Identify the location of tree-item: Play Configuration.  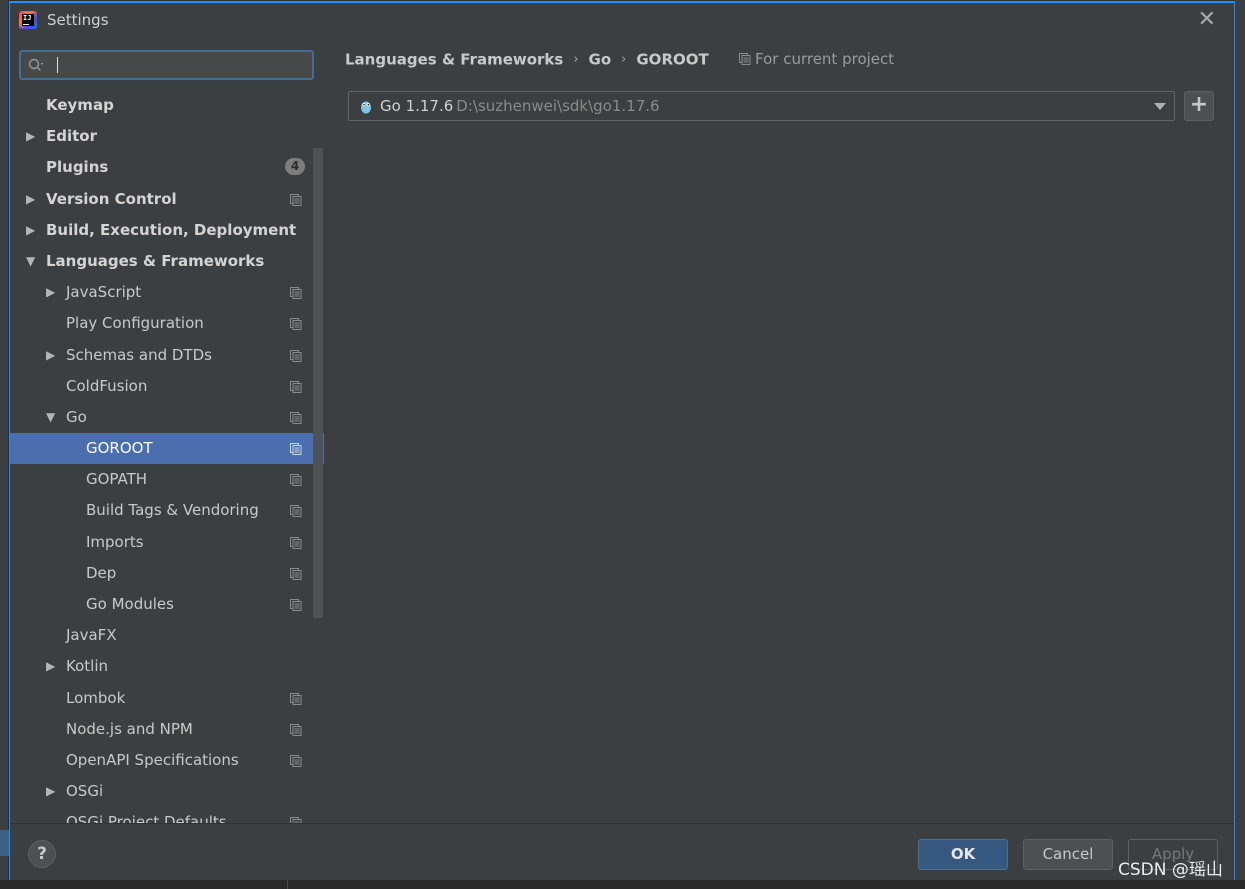
(167, 323).